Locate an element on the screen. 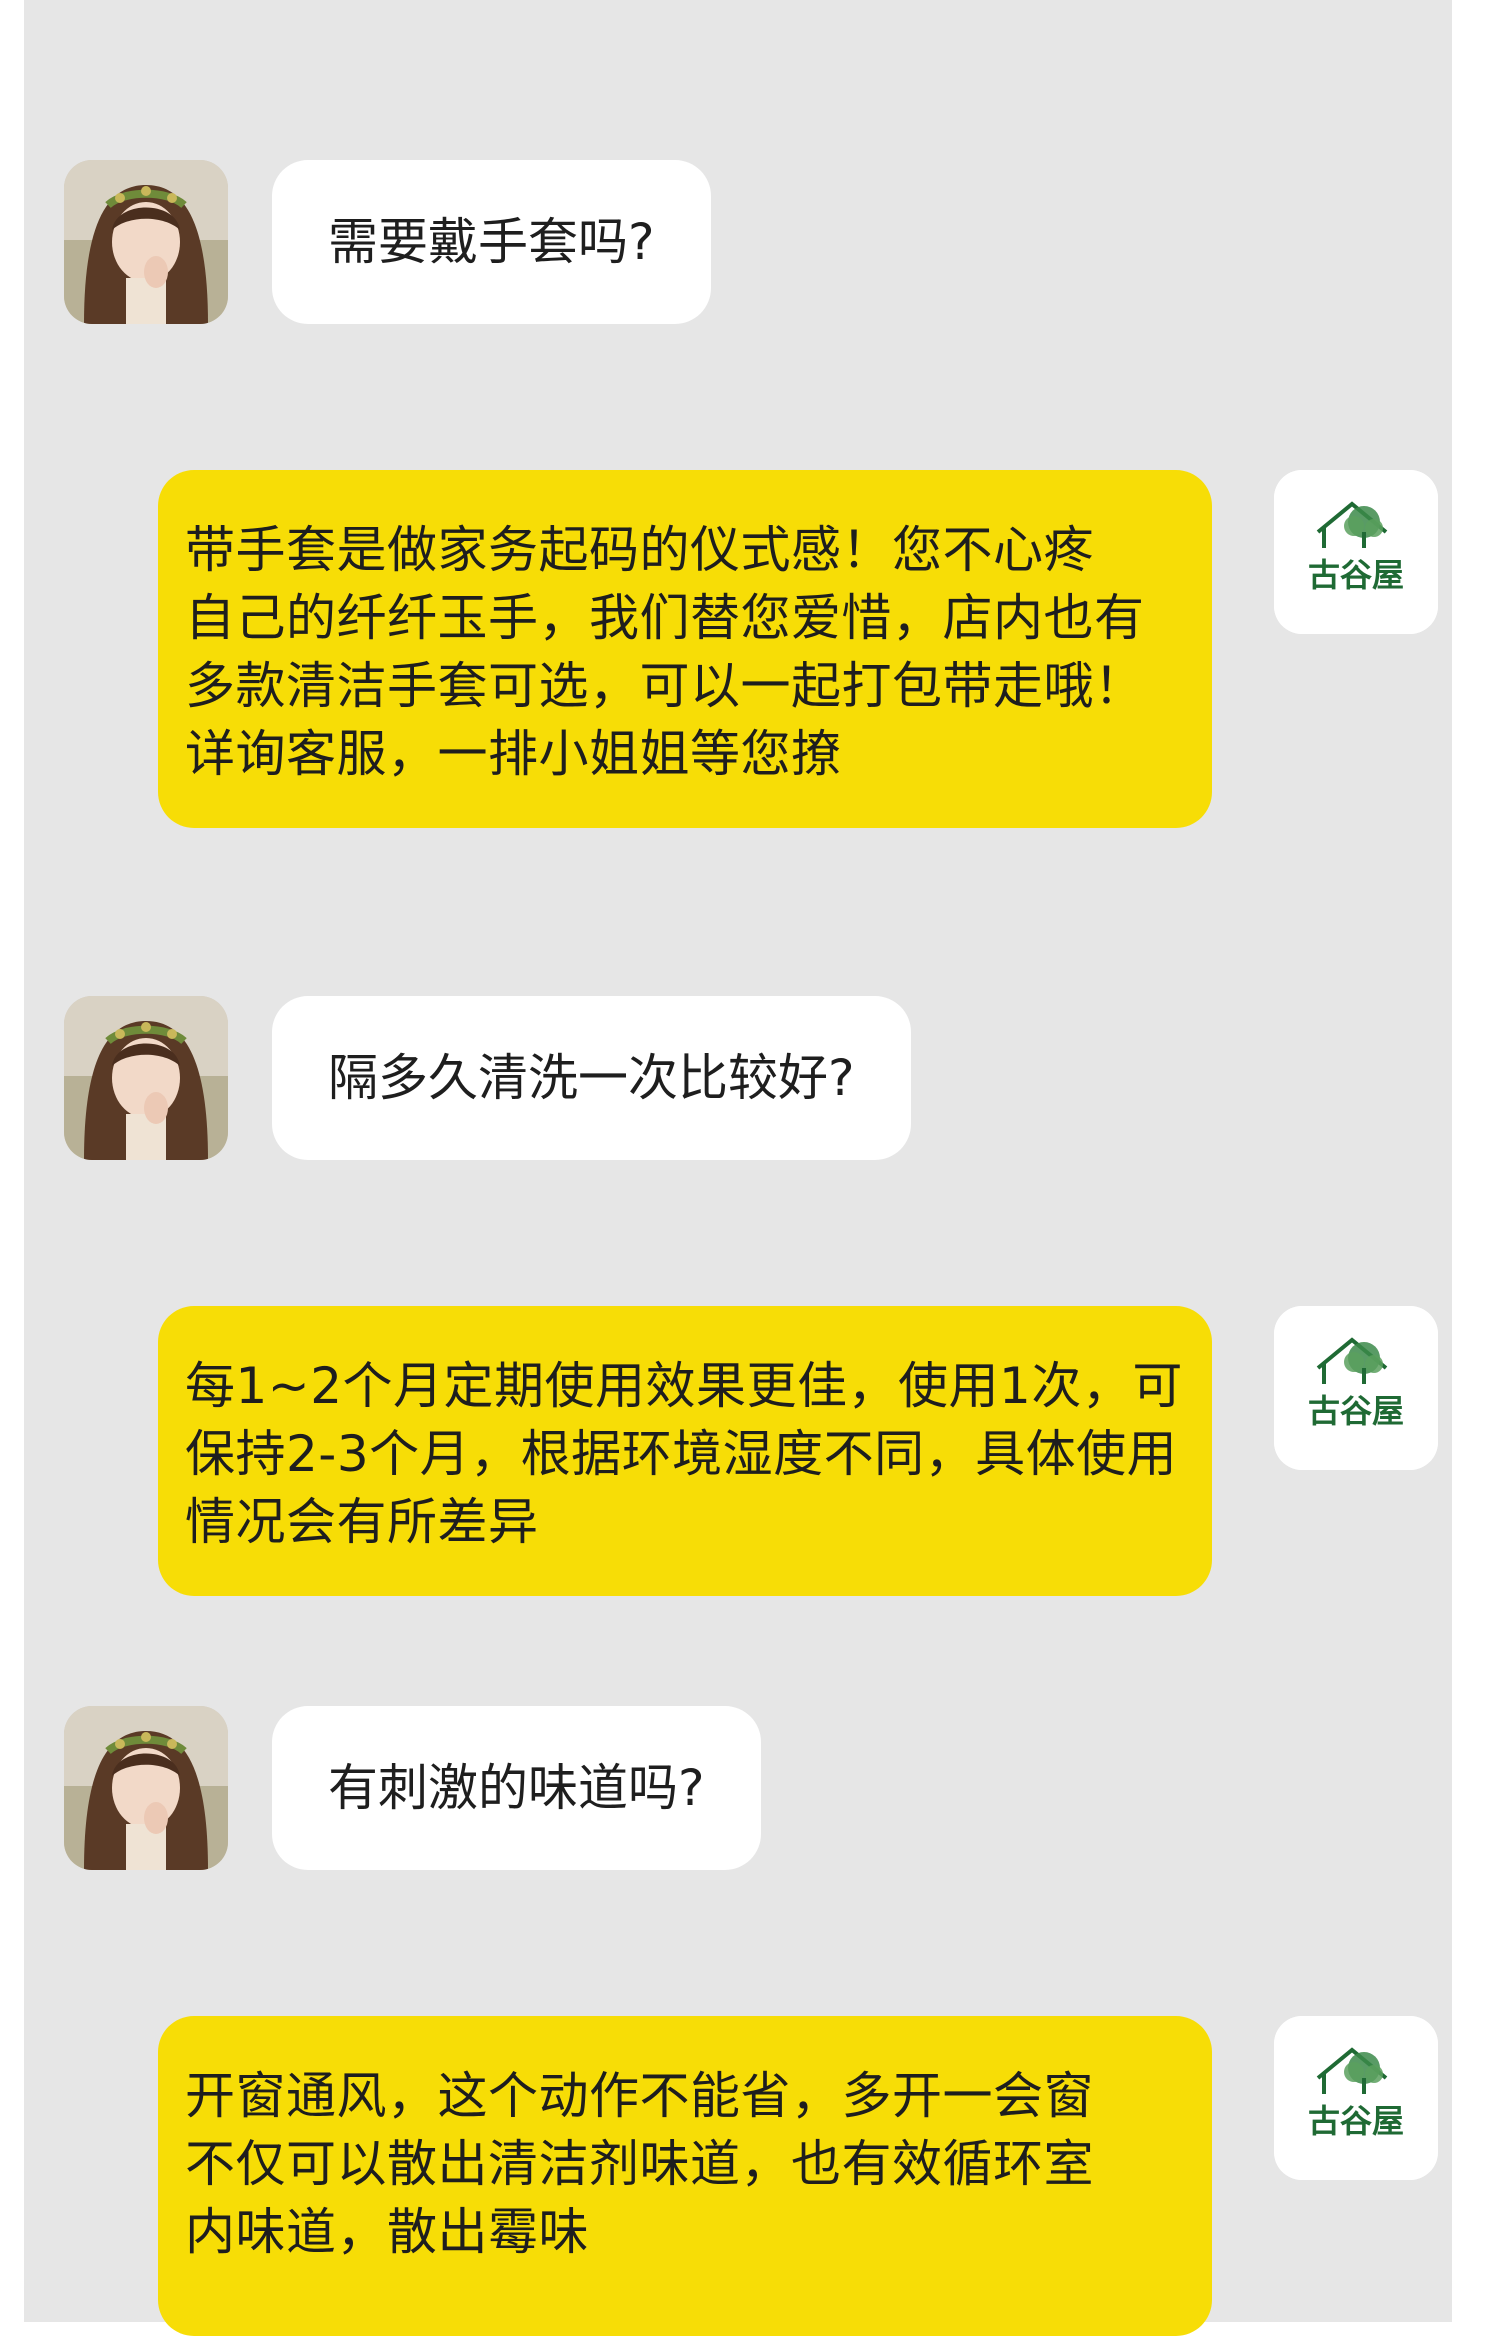 Image resolution: width=1500 pixels, height=2336 pixels. message-line: 情况会有所差异 is located at coordinates (362, 1522).